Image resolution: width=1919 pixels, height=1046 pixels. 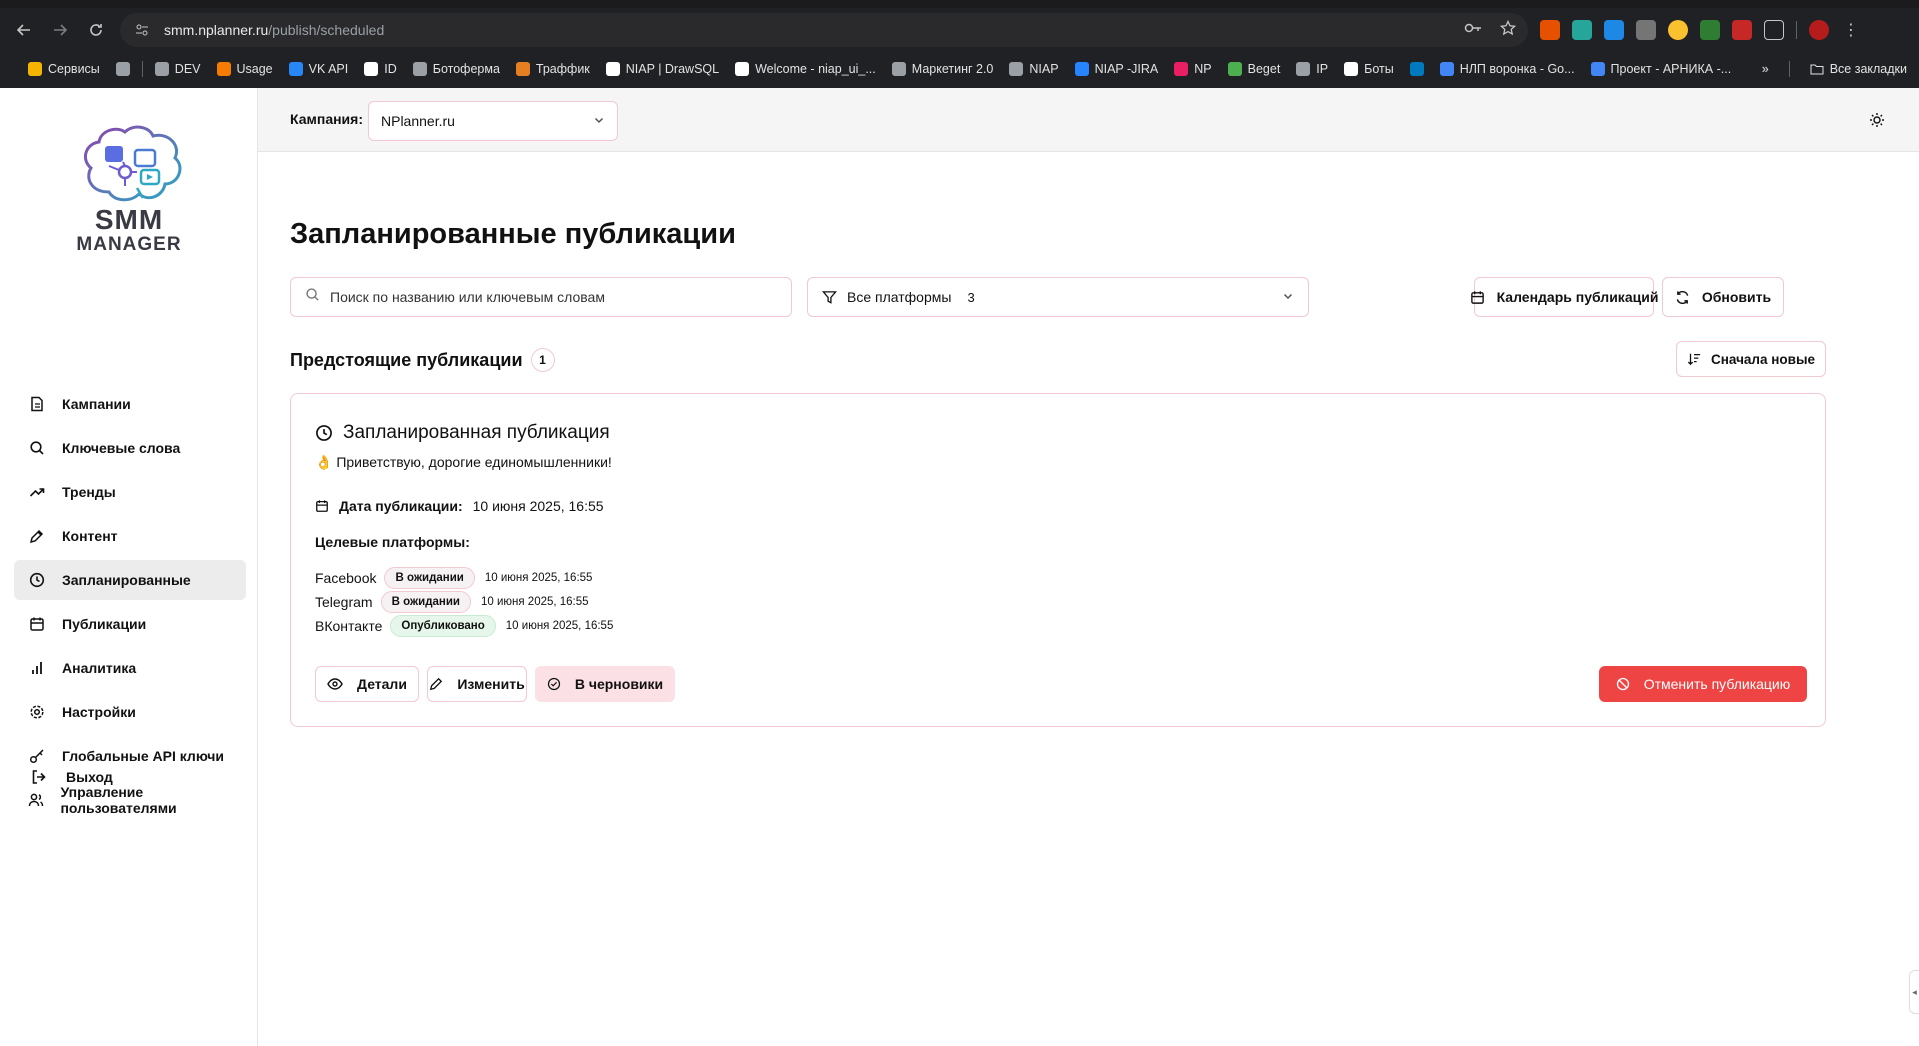 What do you see at coordinates (1678, 30) in the screenshot?
I see `extension-colors-icon` at bounding box center [1678, 30].